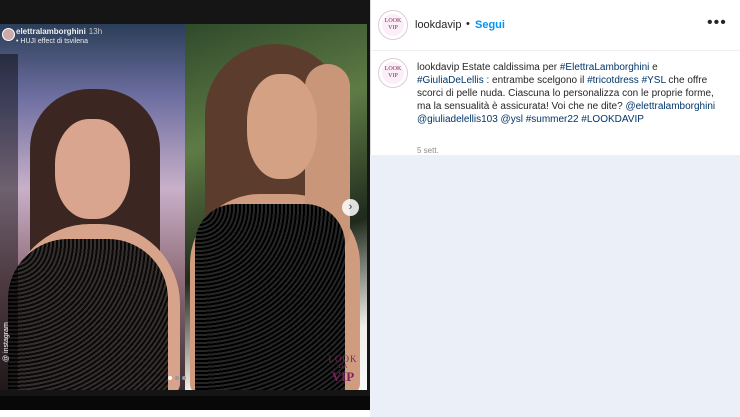  I want to click on carousel-next-button: ›, so click(350, 207).